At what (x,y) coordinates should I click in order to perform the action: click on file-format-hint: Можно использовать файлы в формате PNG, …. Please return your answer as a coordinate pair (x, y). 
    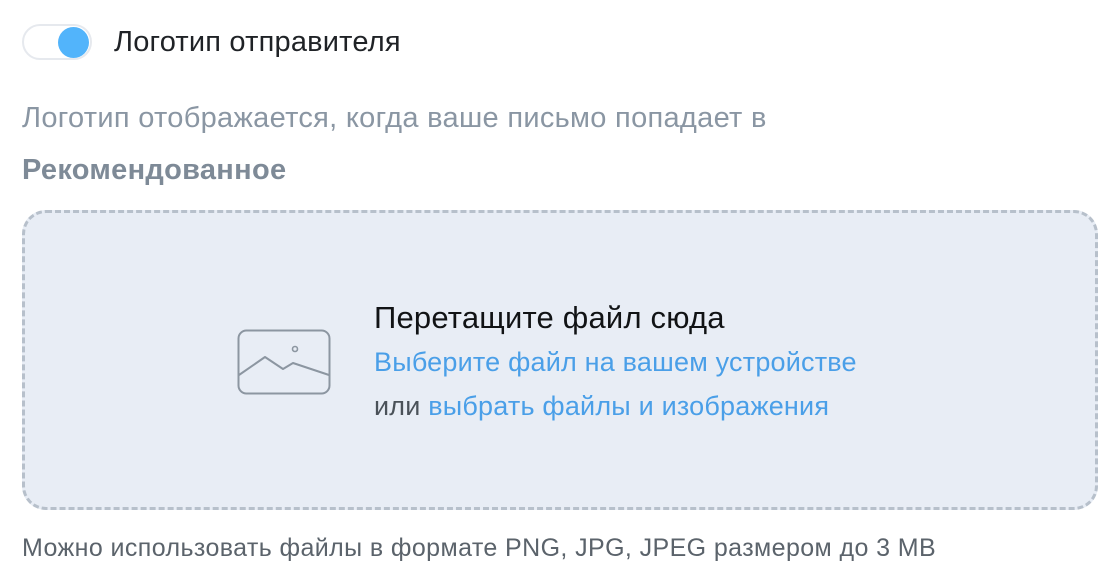
    Looking at the image, I should click on (479, 548).